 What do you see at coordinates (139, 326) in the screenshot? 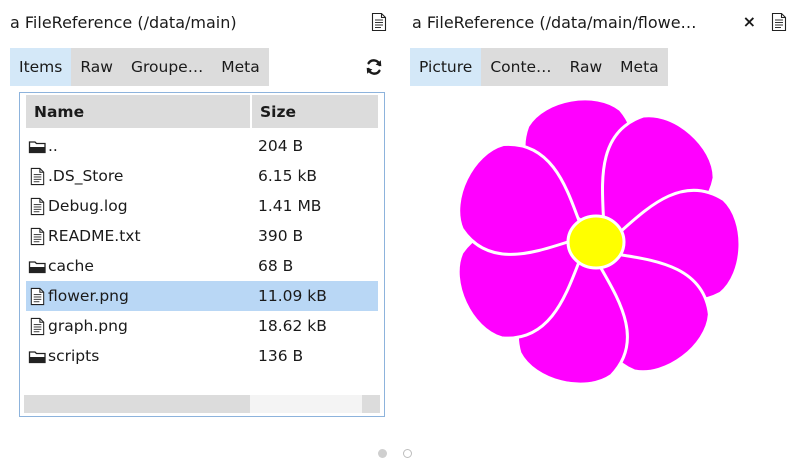
I see `cell-name: graph.png` at bounding box center [139, 326].